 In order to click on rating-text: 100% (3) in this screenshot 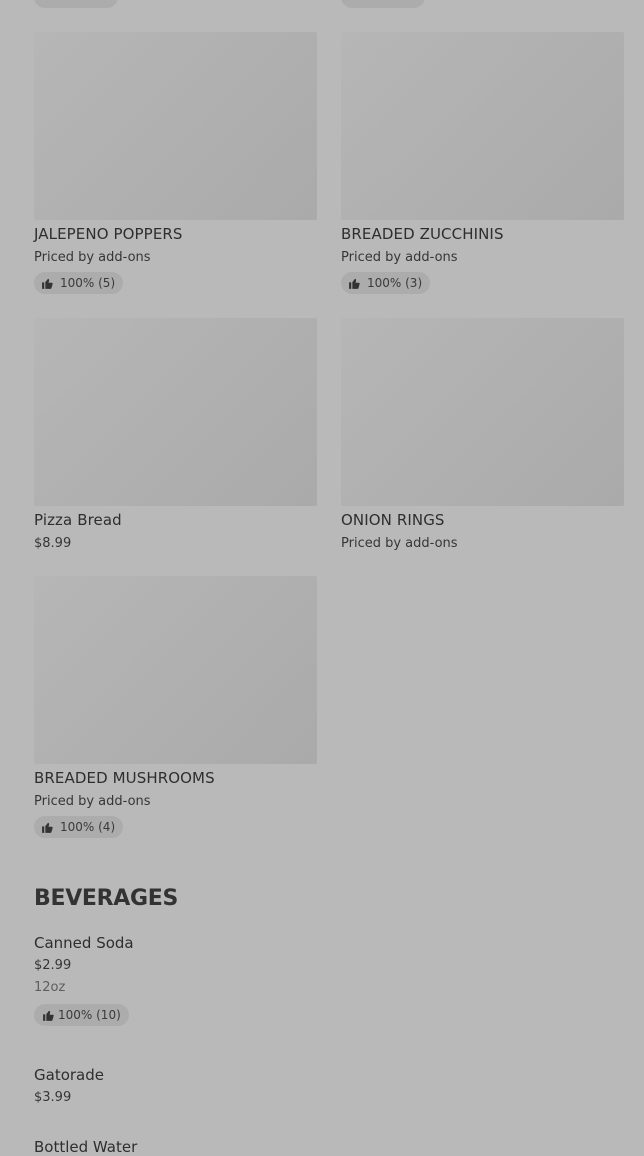, I will do `click(395, 283)`.